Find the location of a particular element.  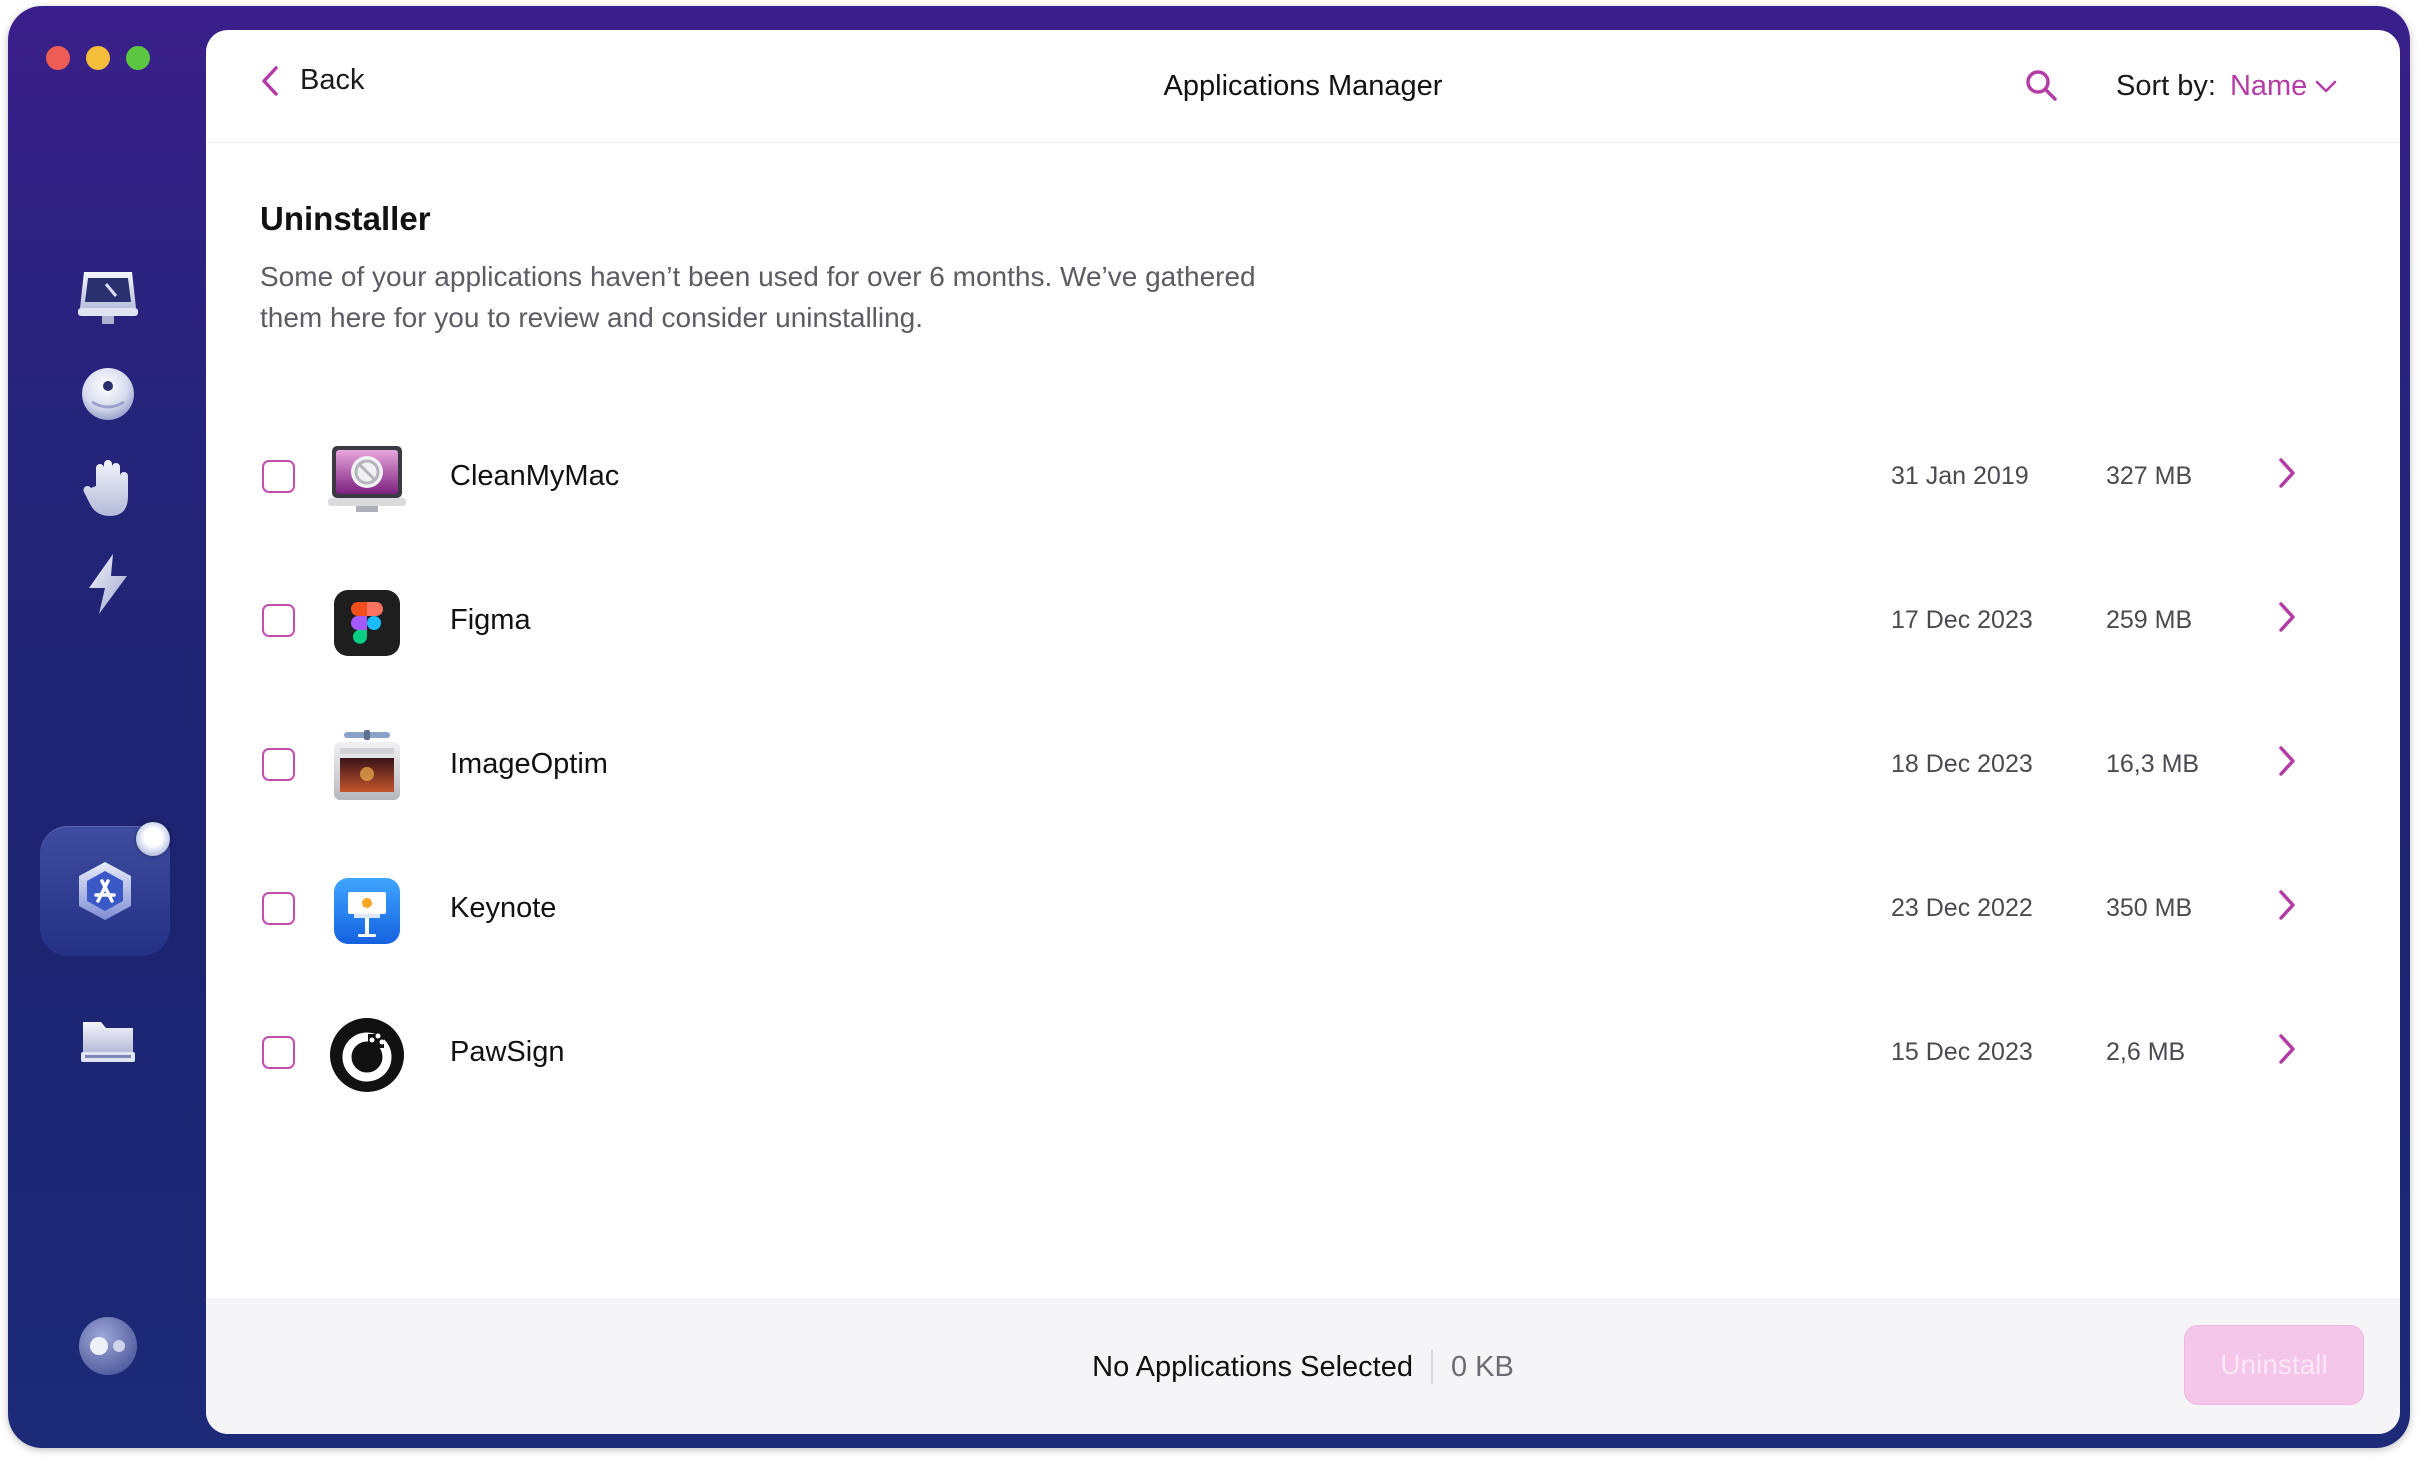

selection-status: No Applications Selected is located at coordinates (1252, 1366).